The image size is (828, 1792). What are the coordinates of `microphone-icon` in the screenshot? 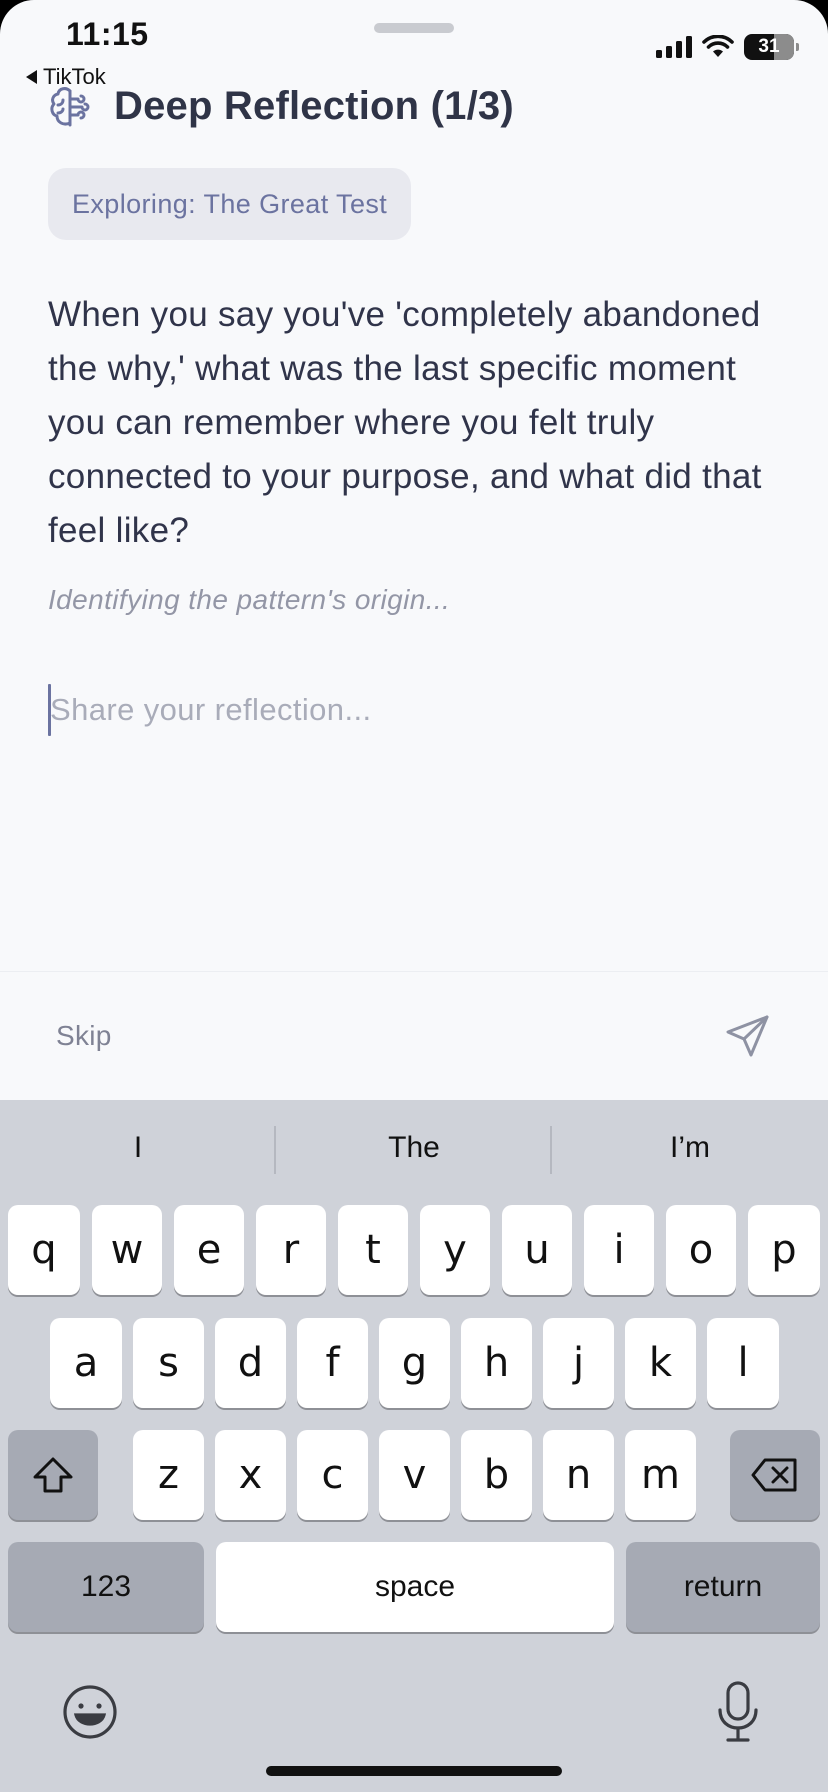 It's located at (738, 1712).